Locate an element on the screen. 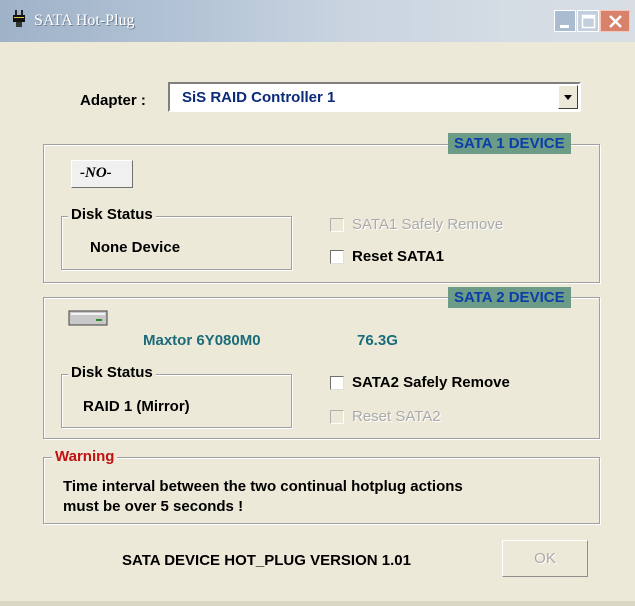  sata1-device-title: SATA 1 DEVICE is located at coordinates (509, 143).